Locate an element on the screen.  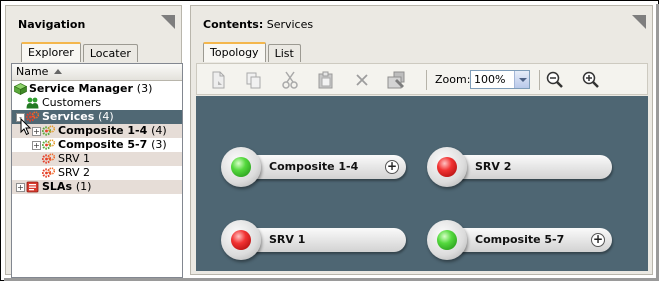
zoom-in-icon is located at coordinates (591, 80).